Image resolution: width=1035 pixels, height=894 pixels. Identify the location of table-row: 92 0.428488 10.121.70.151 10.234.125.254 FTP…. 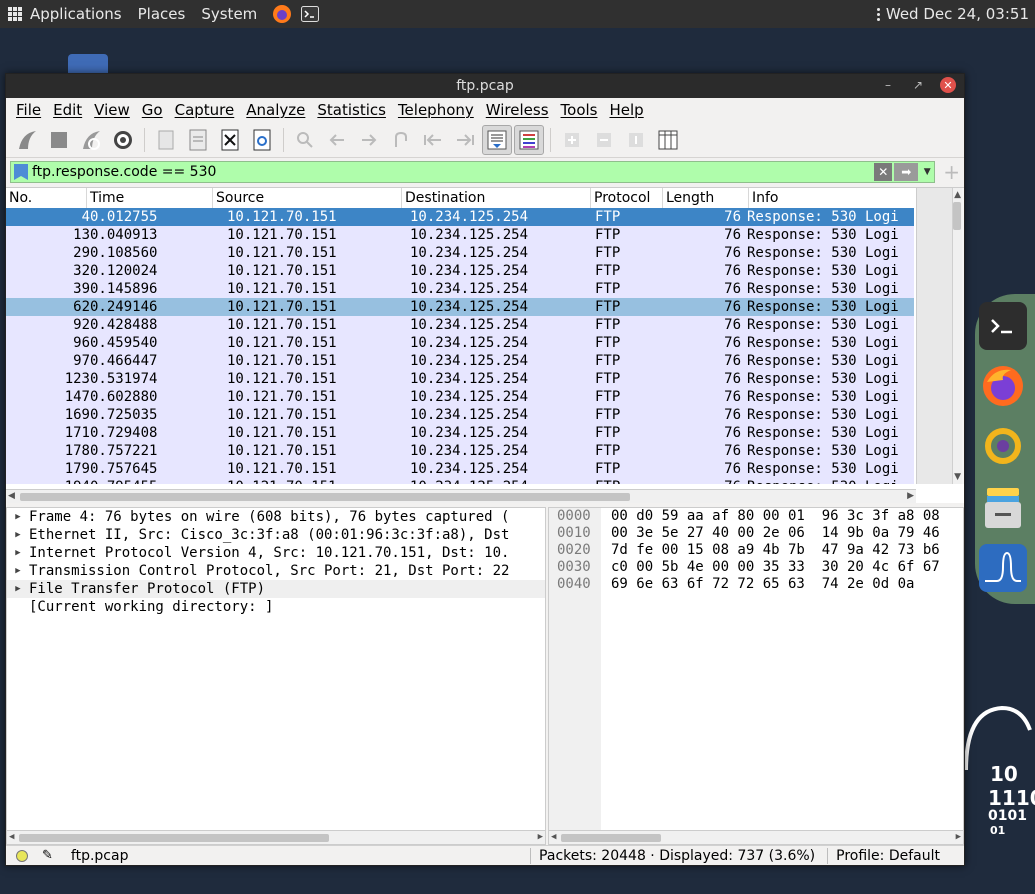
(460, 325).